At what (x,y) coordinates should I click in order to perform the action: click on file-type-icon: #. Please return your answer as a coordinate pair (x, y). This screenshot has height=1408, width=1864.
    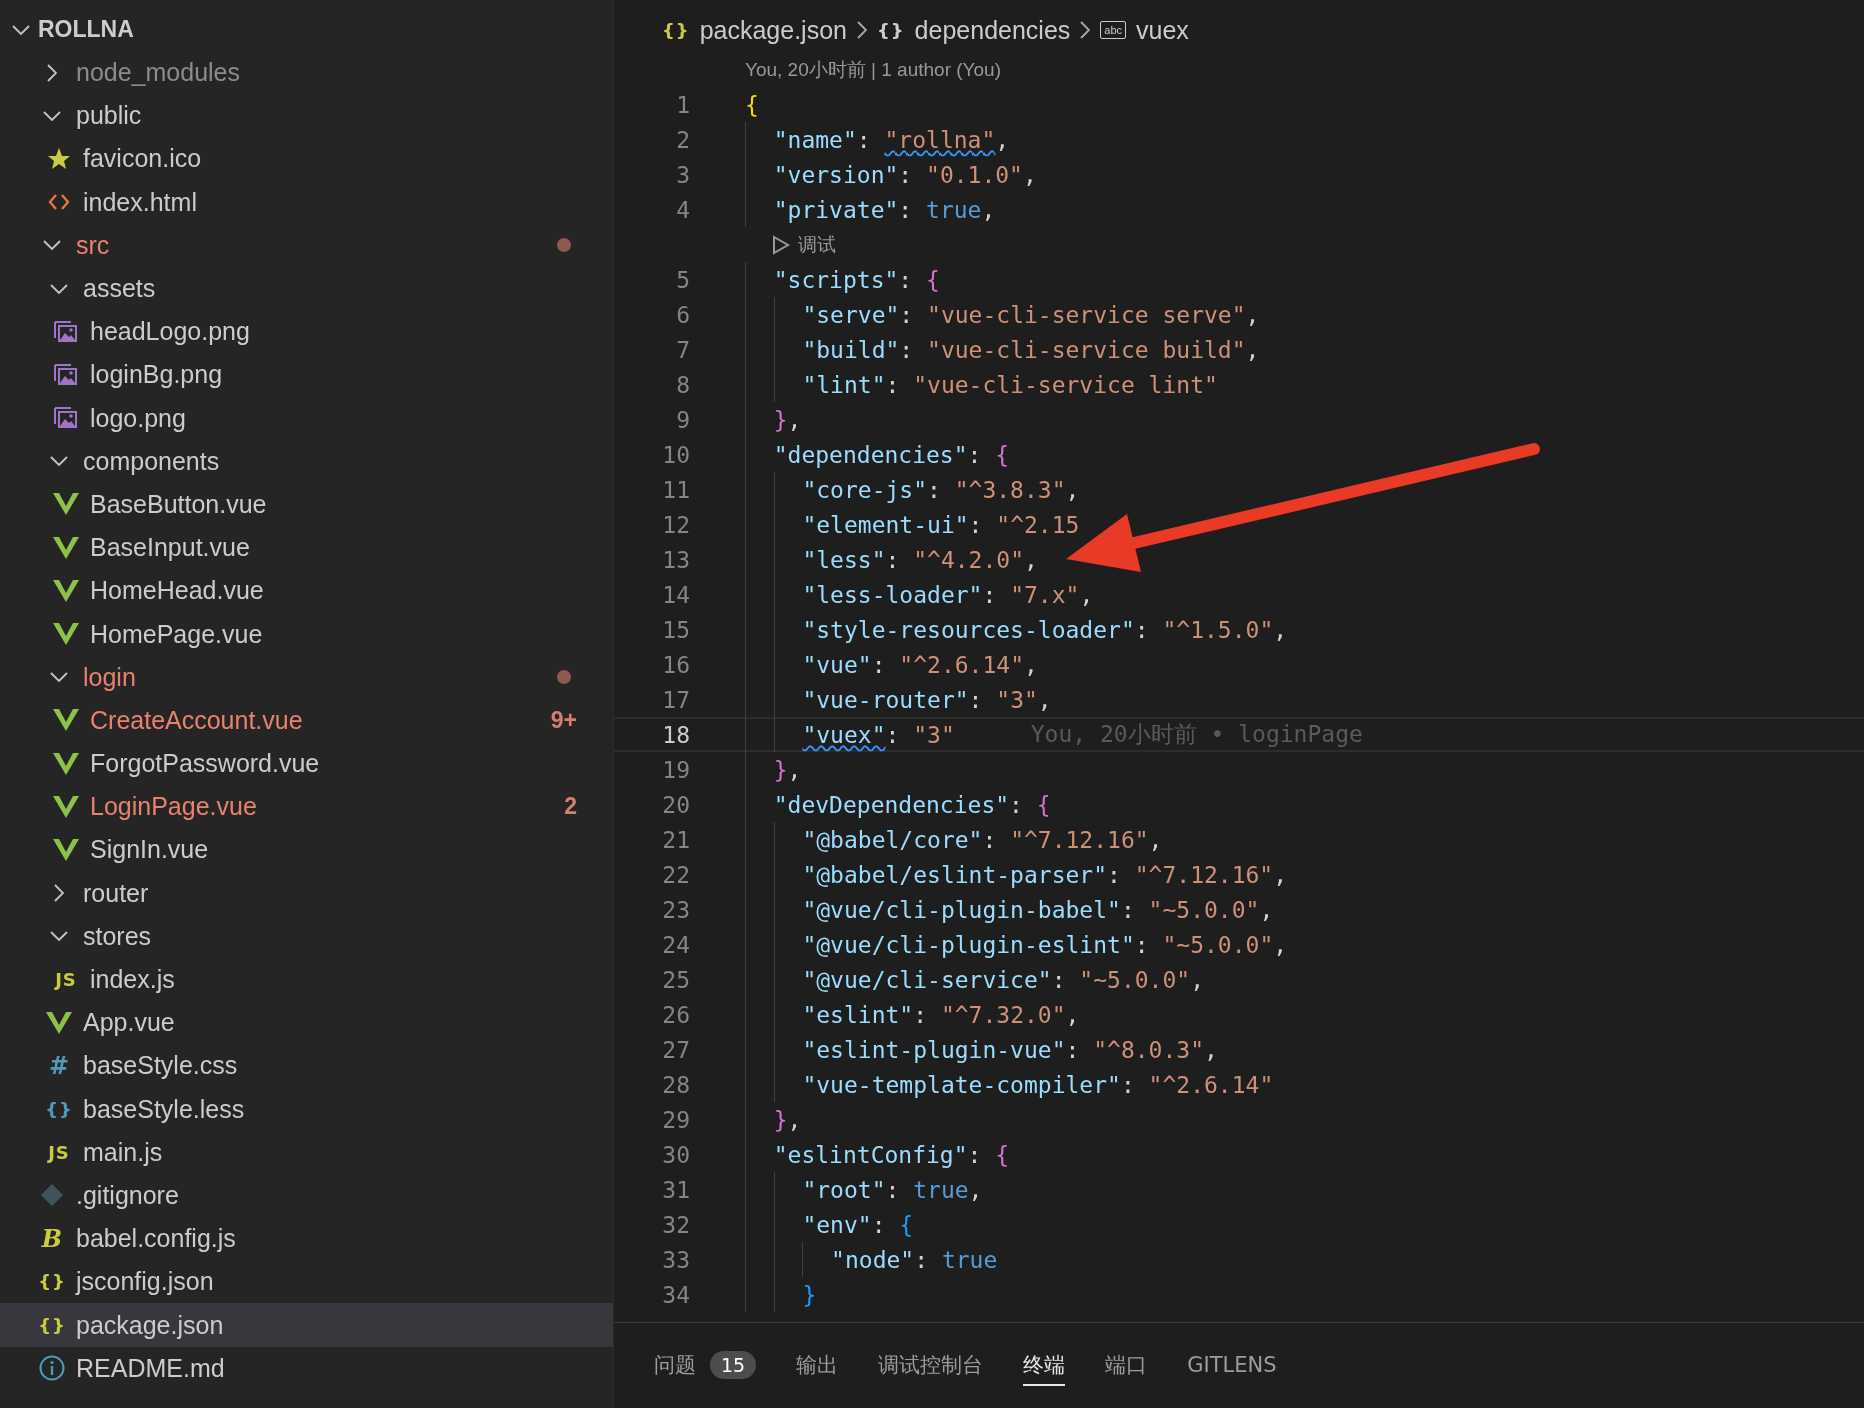
    Looking at the image, I should click on (59, 1065).